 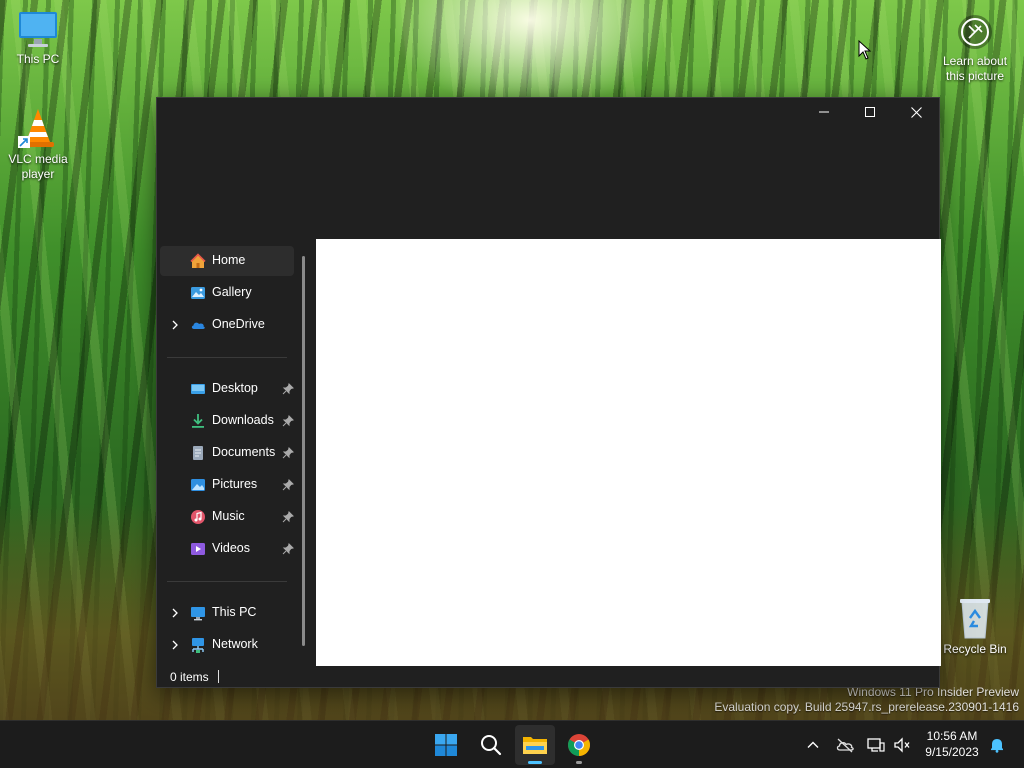 What do you see at coordinates (198, 517) in the screenshot?
I see `music-note-icon` at bounding box center [198, 517].